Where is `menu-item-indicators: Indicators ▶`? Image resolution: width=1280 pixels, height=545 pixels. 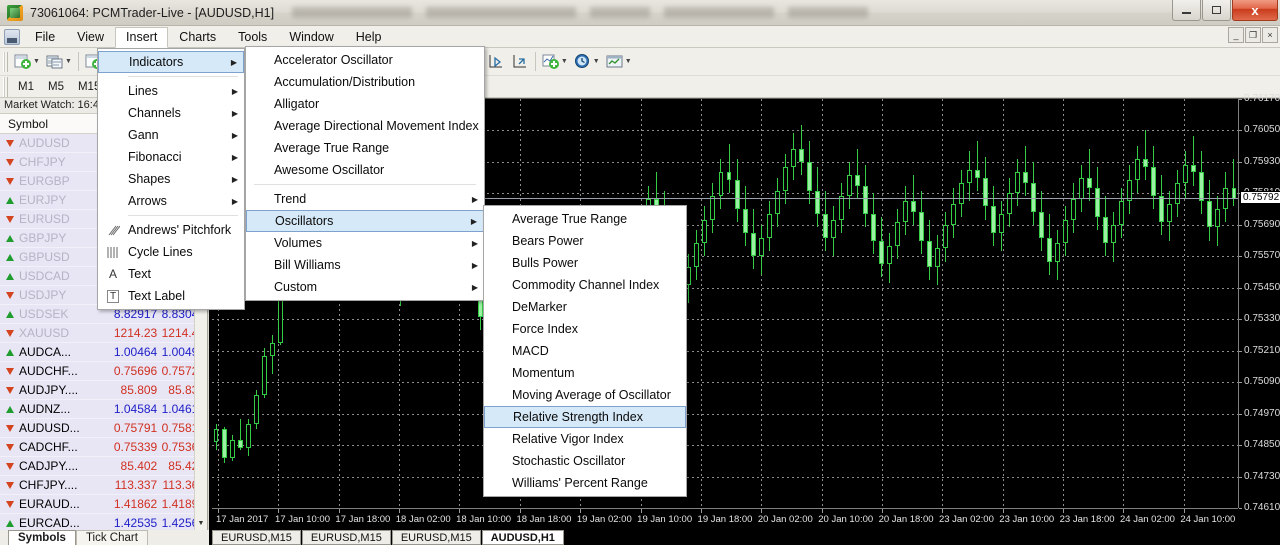
menu-item-indicators: Indicators ▶ is located at coordinates (171, 62).